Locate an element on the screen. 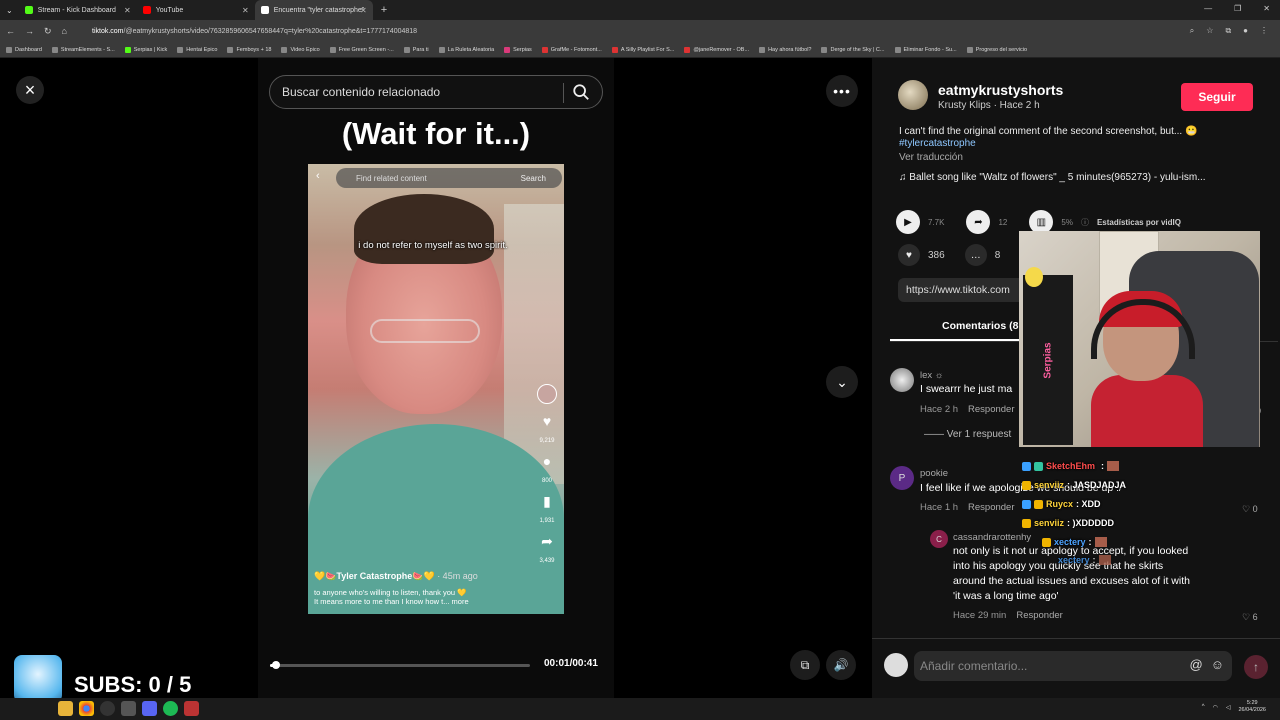  clock: 5:29 26/04/2026 is located at coordinates (1252, 707).